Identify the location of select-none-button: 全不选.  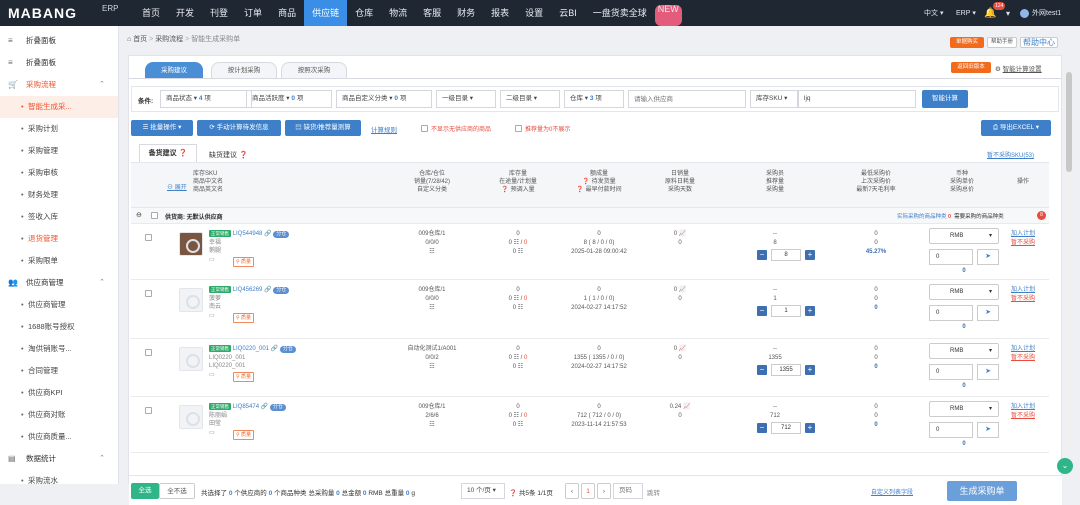
(177, 491).